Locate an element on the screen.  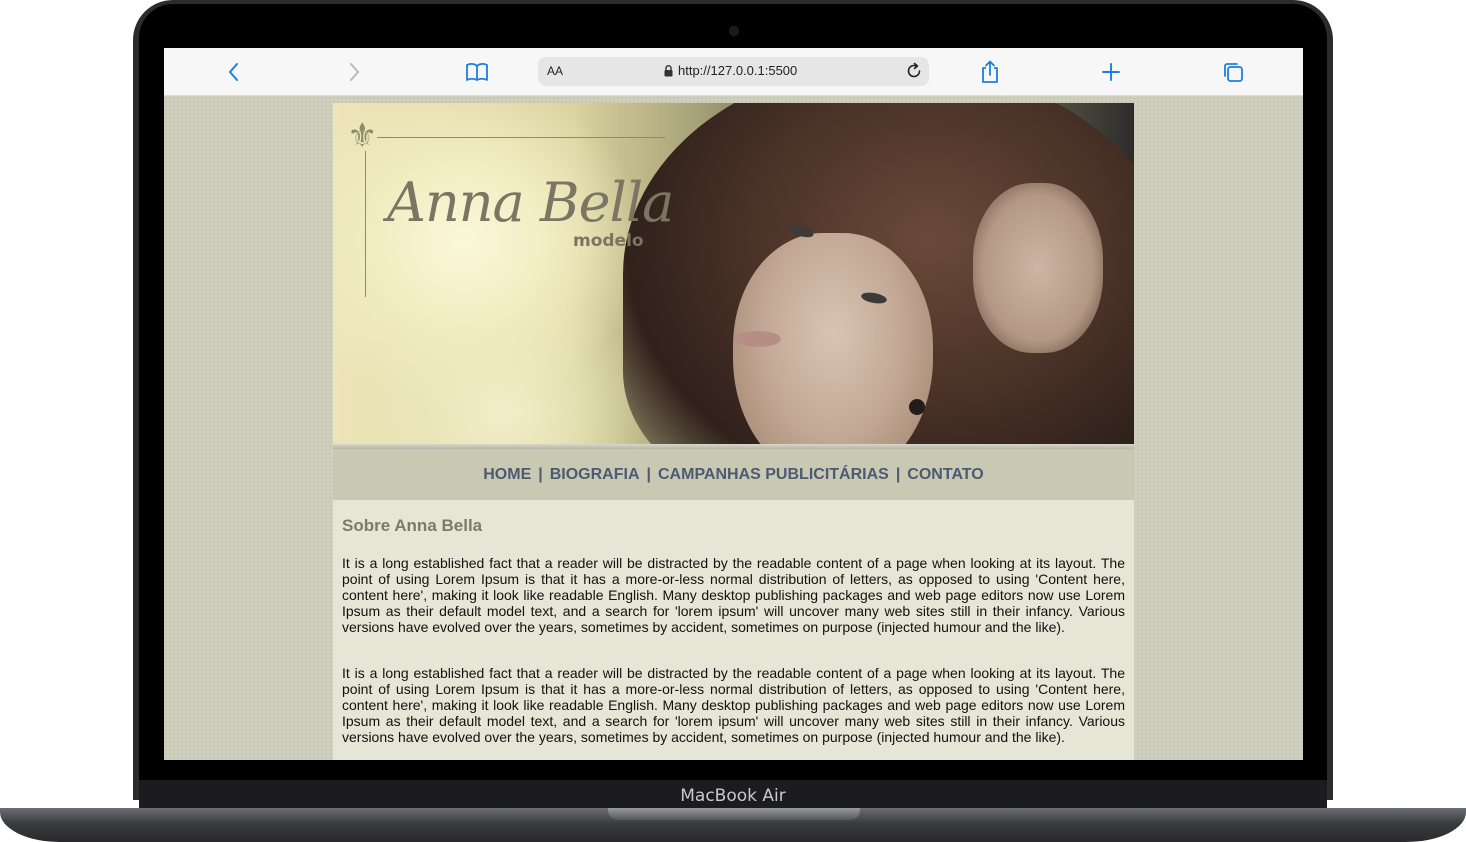
plus-icon is located at coordinates (1111, 72).